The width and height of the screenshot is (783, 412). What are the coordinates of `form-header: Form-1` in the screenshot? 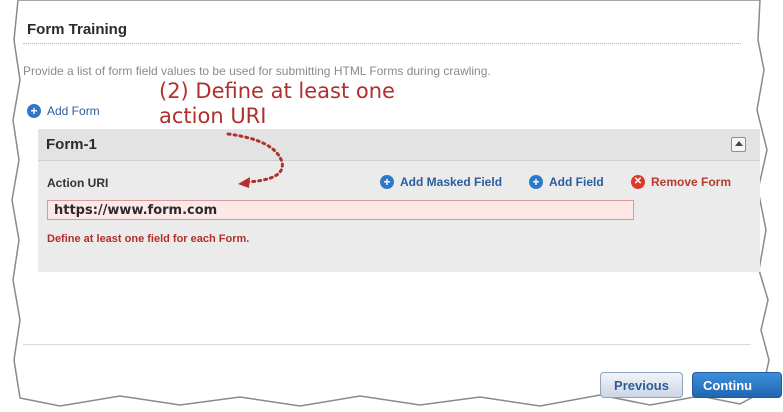 It's located at (399, 145).